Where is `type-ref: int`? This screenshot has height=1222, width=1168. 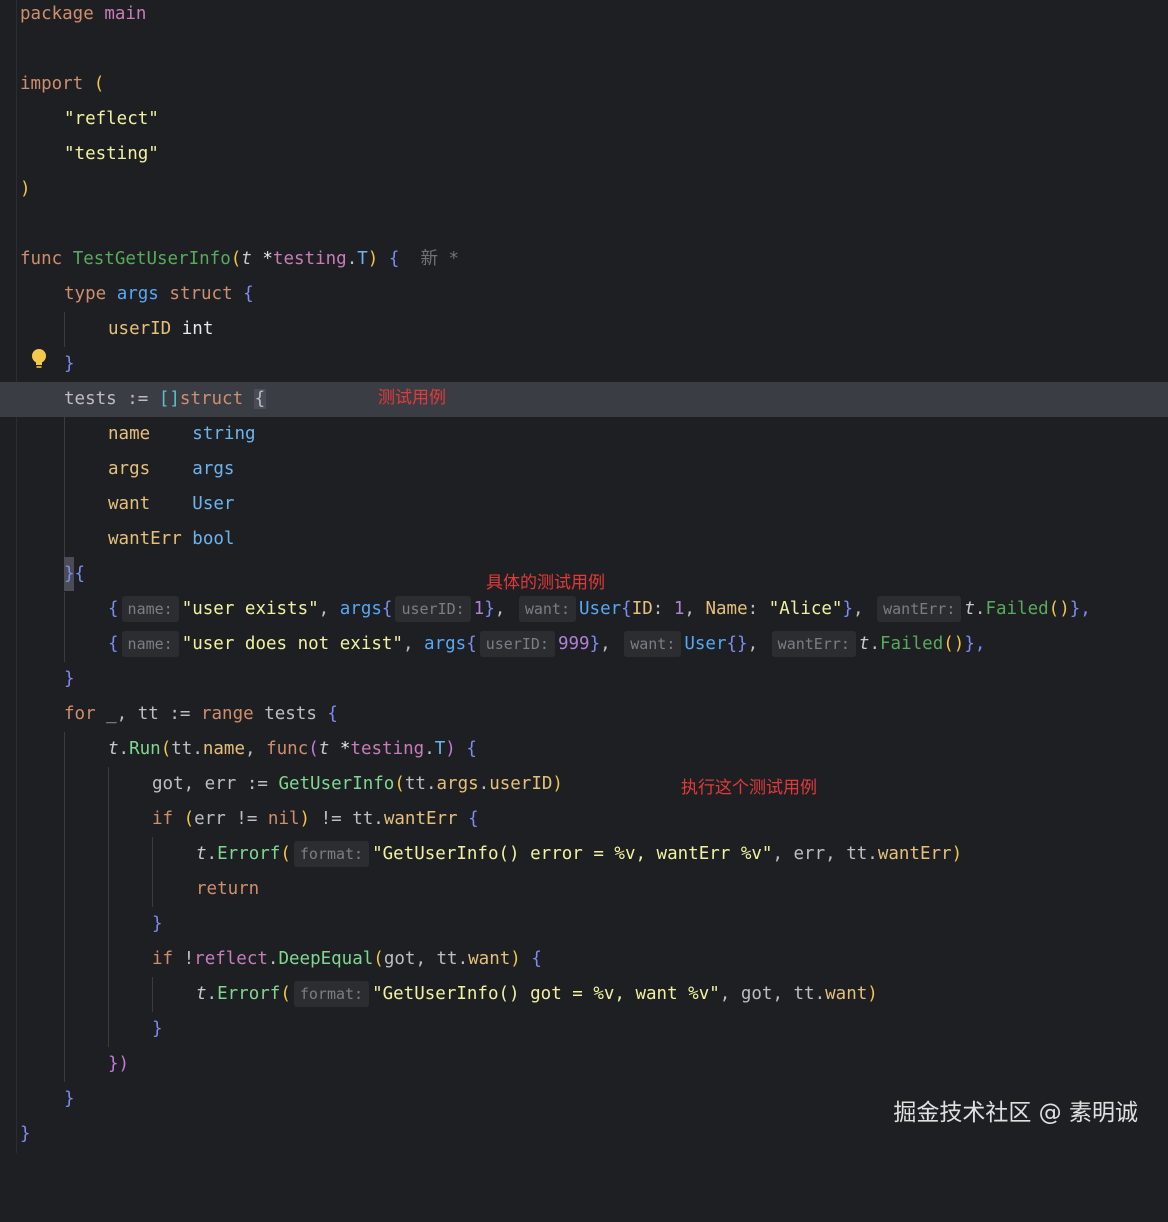 type-ref: int is located at coordinates (192, 329).